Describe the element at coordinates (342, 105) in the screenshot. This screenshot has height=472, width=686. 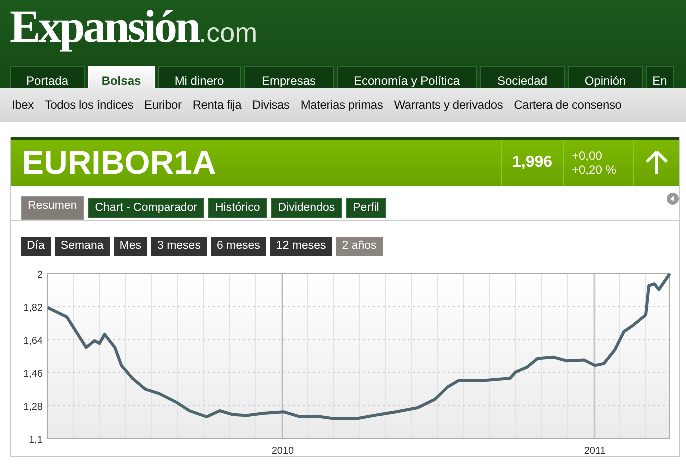
I see `sub-nav-link: Materias primas` at that location.